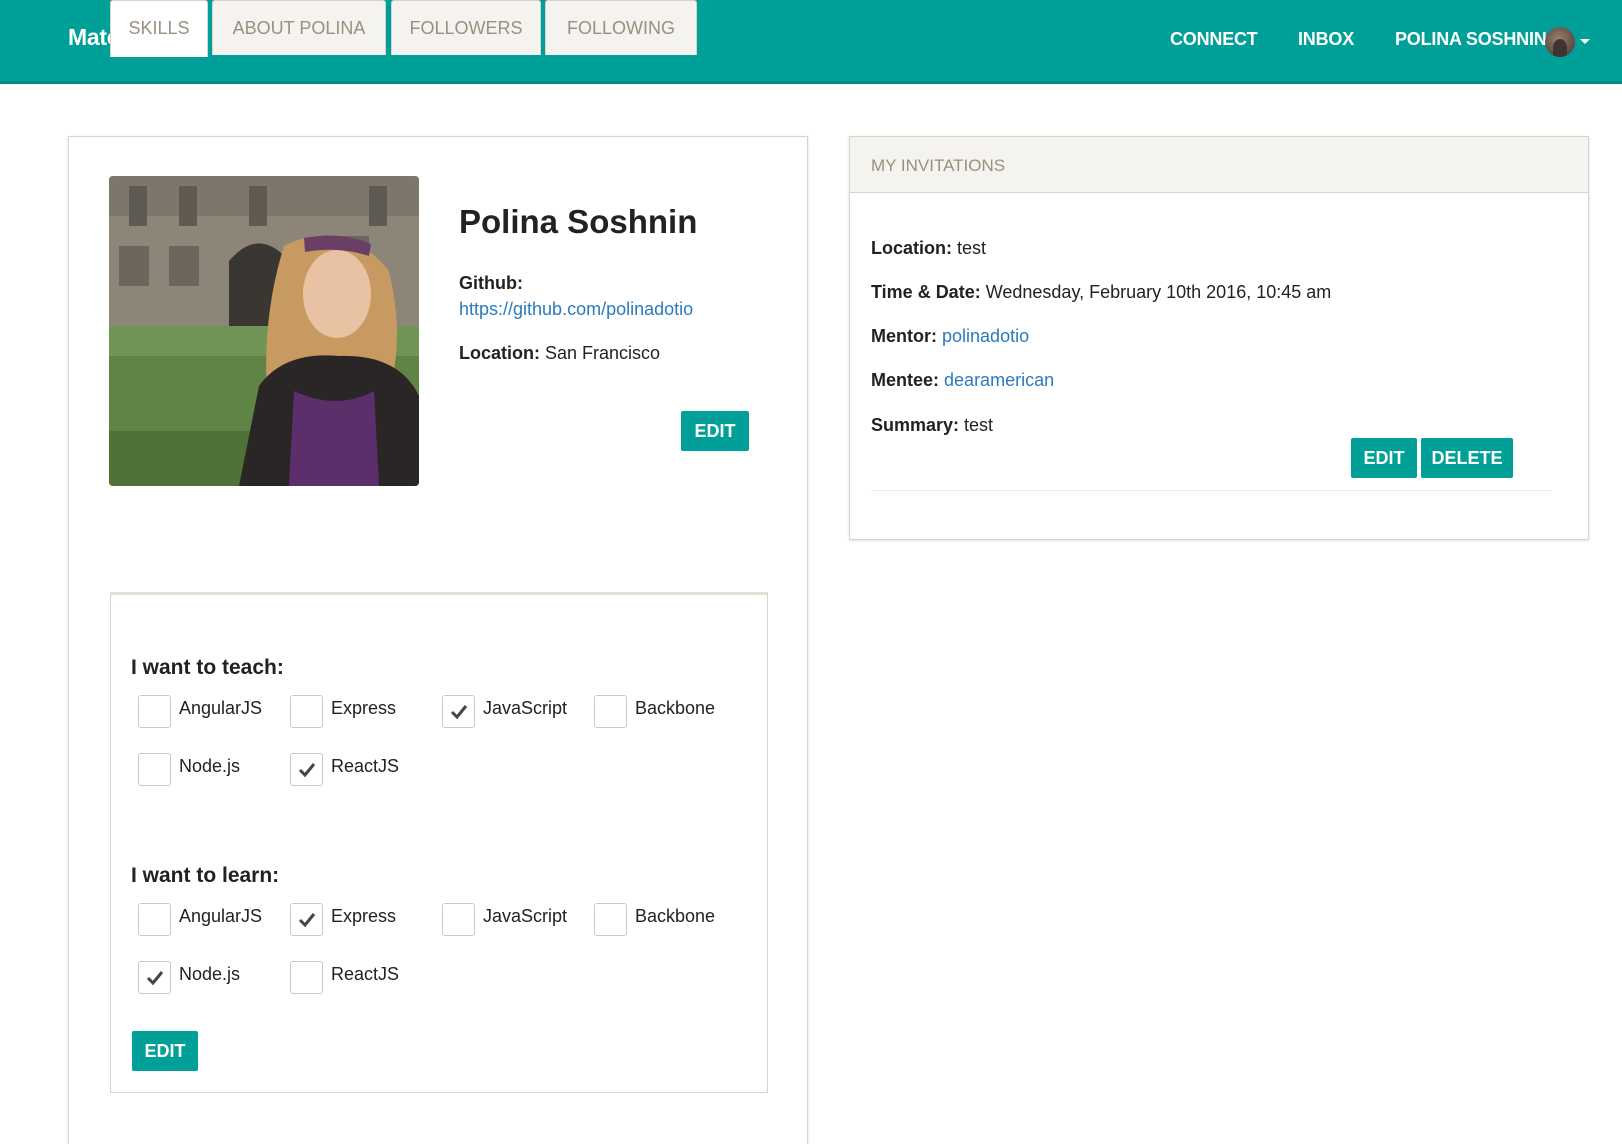 The height and width of the screenshot is (1144, 1622). I want to click on tab-following: FOLLOWING, so click(621, 27).